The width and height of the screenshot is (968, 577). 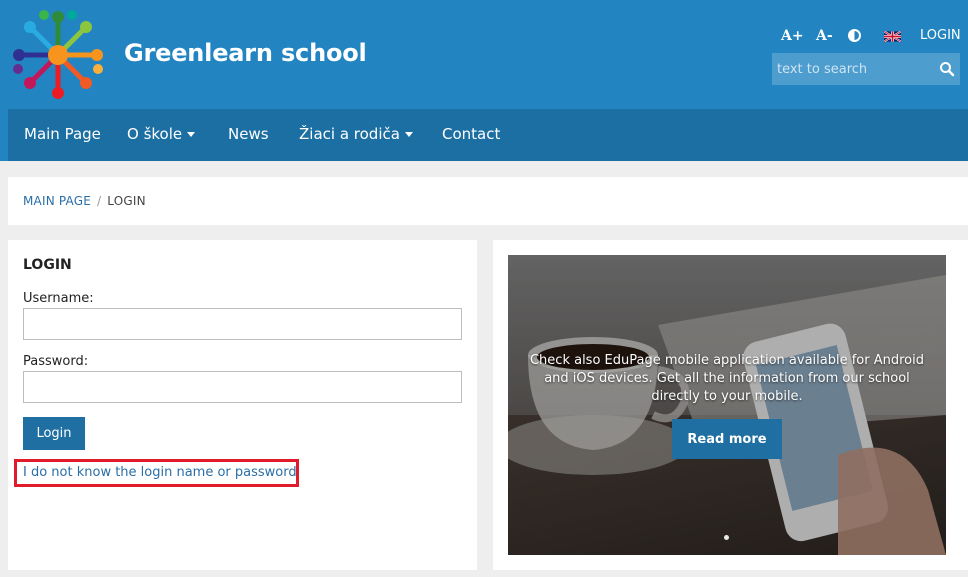 I want to click on nav-item-label: Contact, so click(x=471, y=134).